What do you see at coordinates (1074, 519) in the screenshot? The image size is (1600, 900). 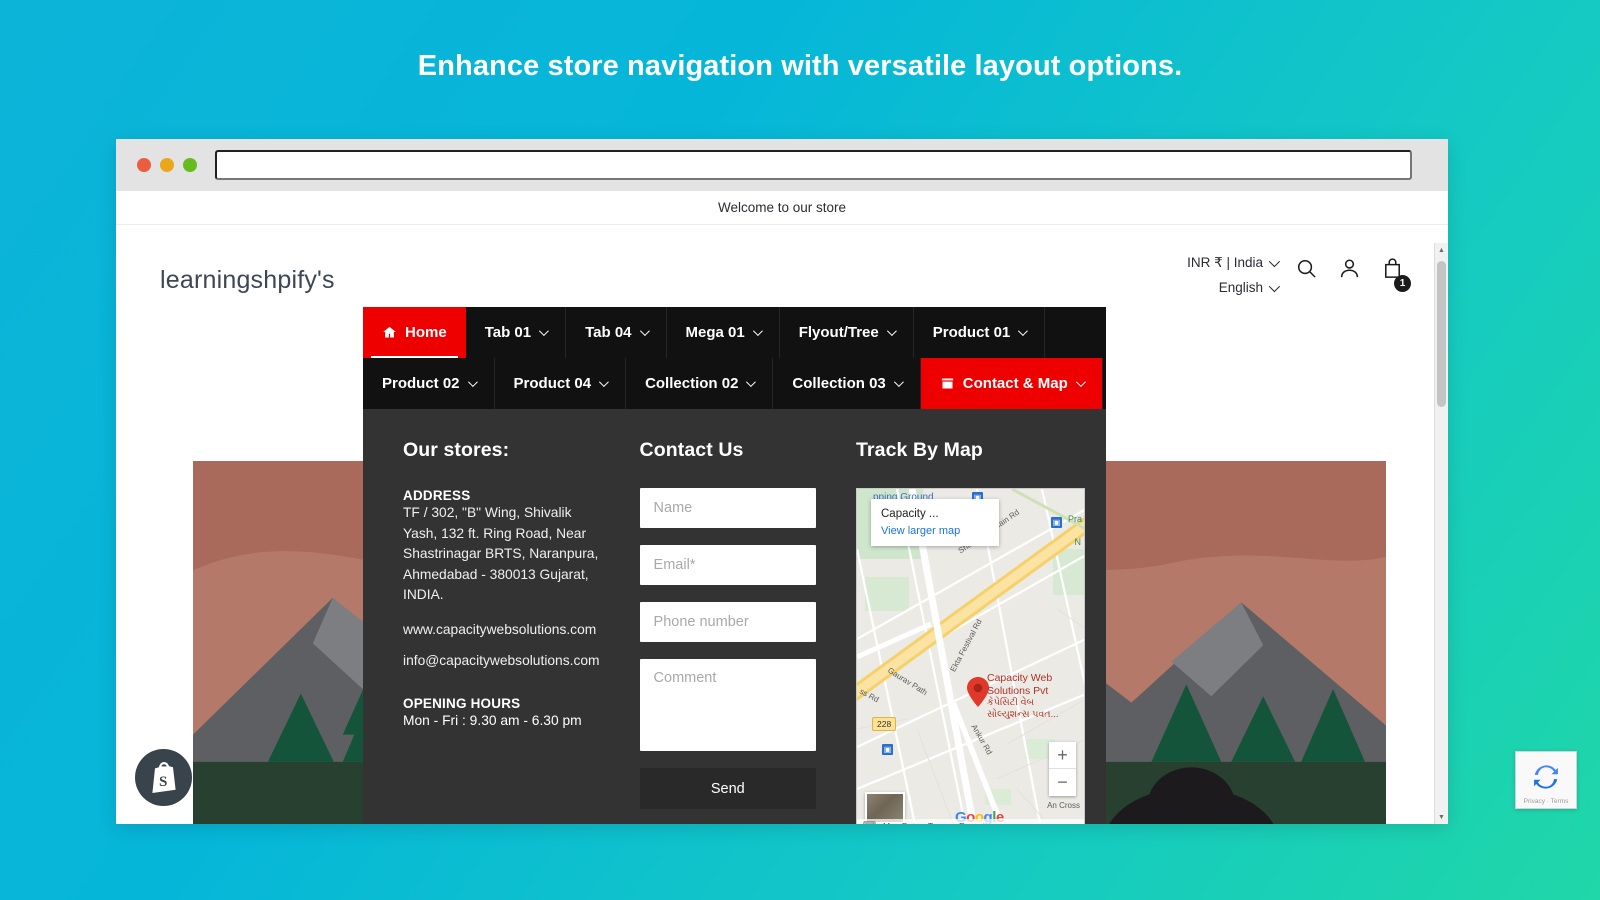 I see `map-area-label-pra: Pra` at bounding box center [1074, 519].